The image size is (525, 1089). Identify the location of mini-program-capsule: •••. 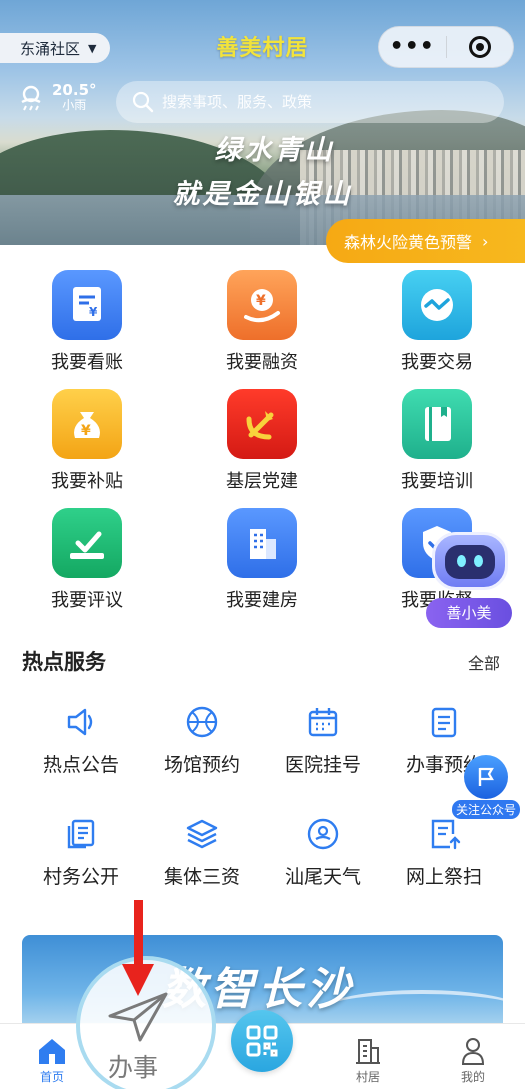
(446, 47).